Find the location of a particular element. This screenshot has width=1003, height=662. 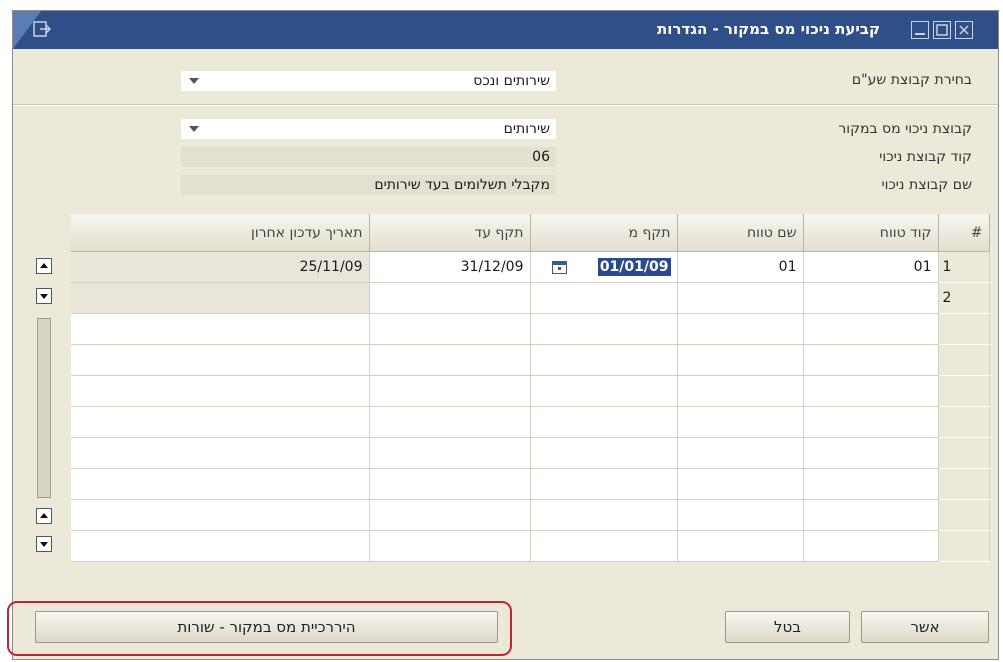

cell-last-updated is located at coordinates (220, 298).